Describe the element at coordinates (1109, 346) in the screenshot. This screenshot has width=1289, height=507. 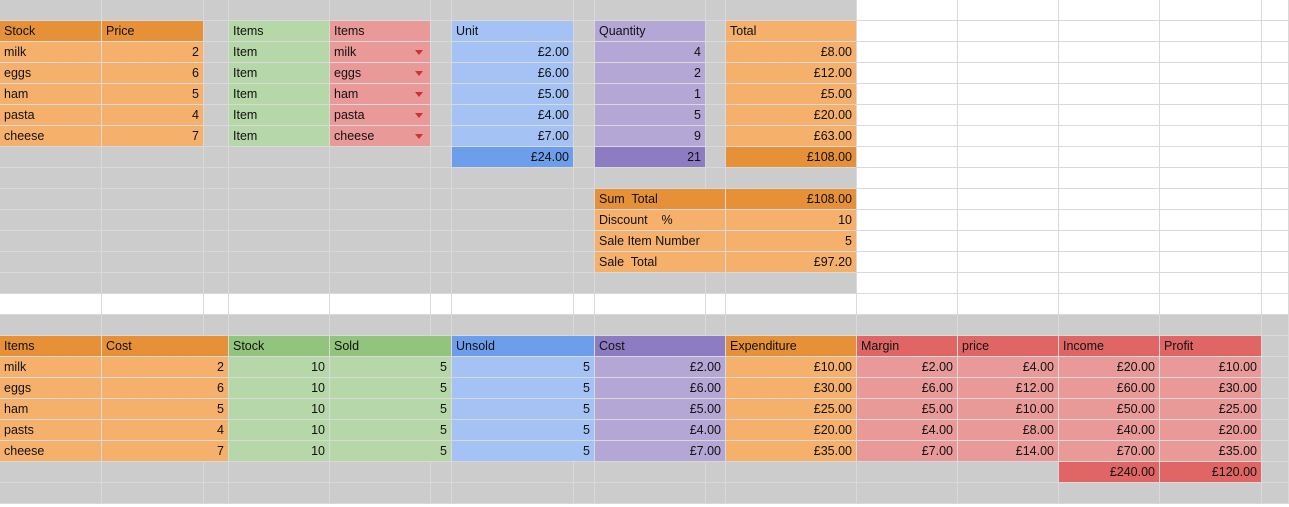
I see `header-income: Income` at that location.